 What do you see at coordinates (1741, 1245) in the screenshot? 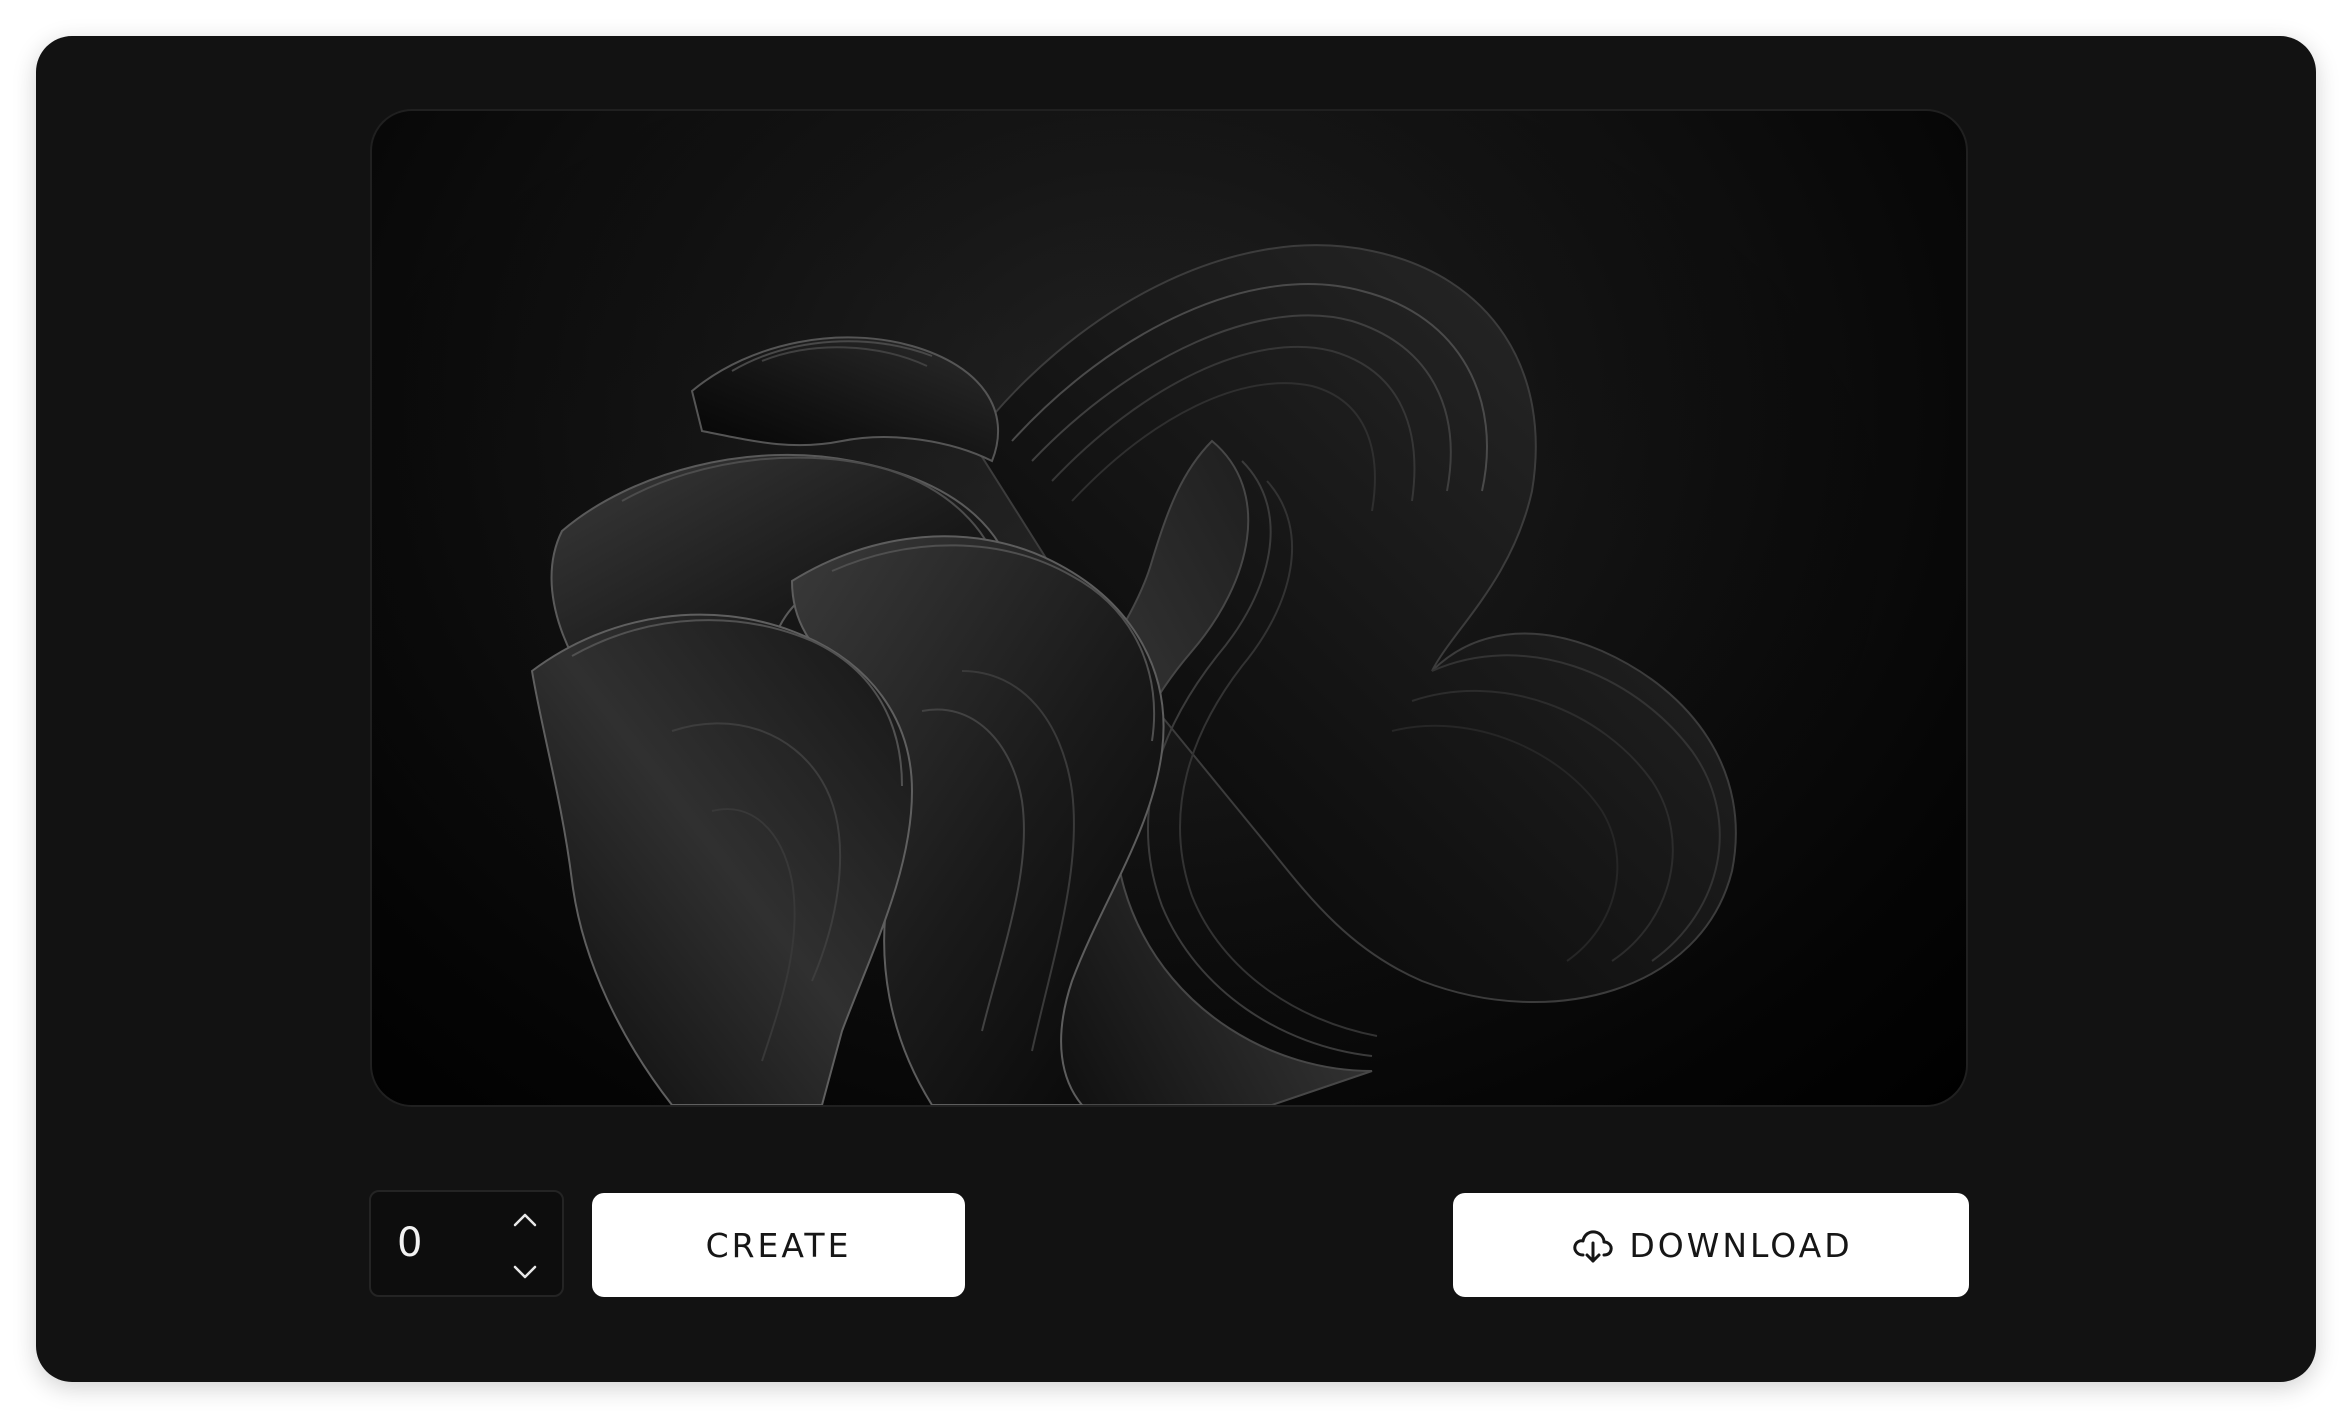
I see `download-button-label: DOWNLOAD` at bounding box center [1741, 1245].